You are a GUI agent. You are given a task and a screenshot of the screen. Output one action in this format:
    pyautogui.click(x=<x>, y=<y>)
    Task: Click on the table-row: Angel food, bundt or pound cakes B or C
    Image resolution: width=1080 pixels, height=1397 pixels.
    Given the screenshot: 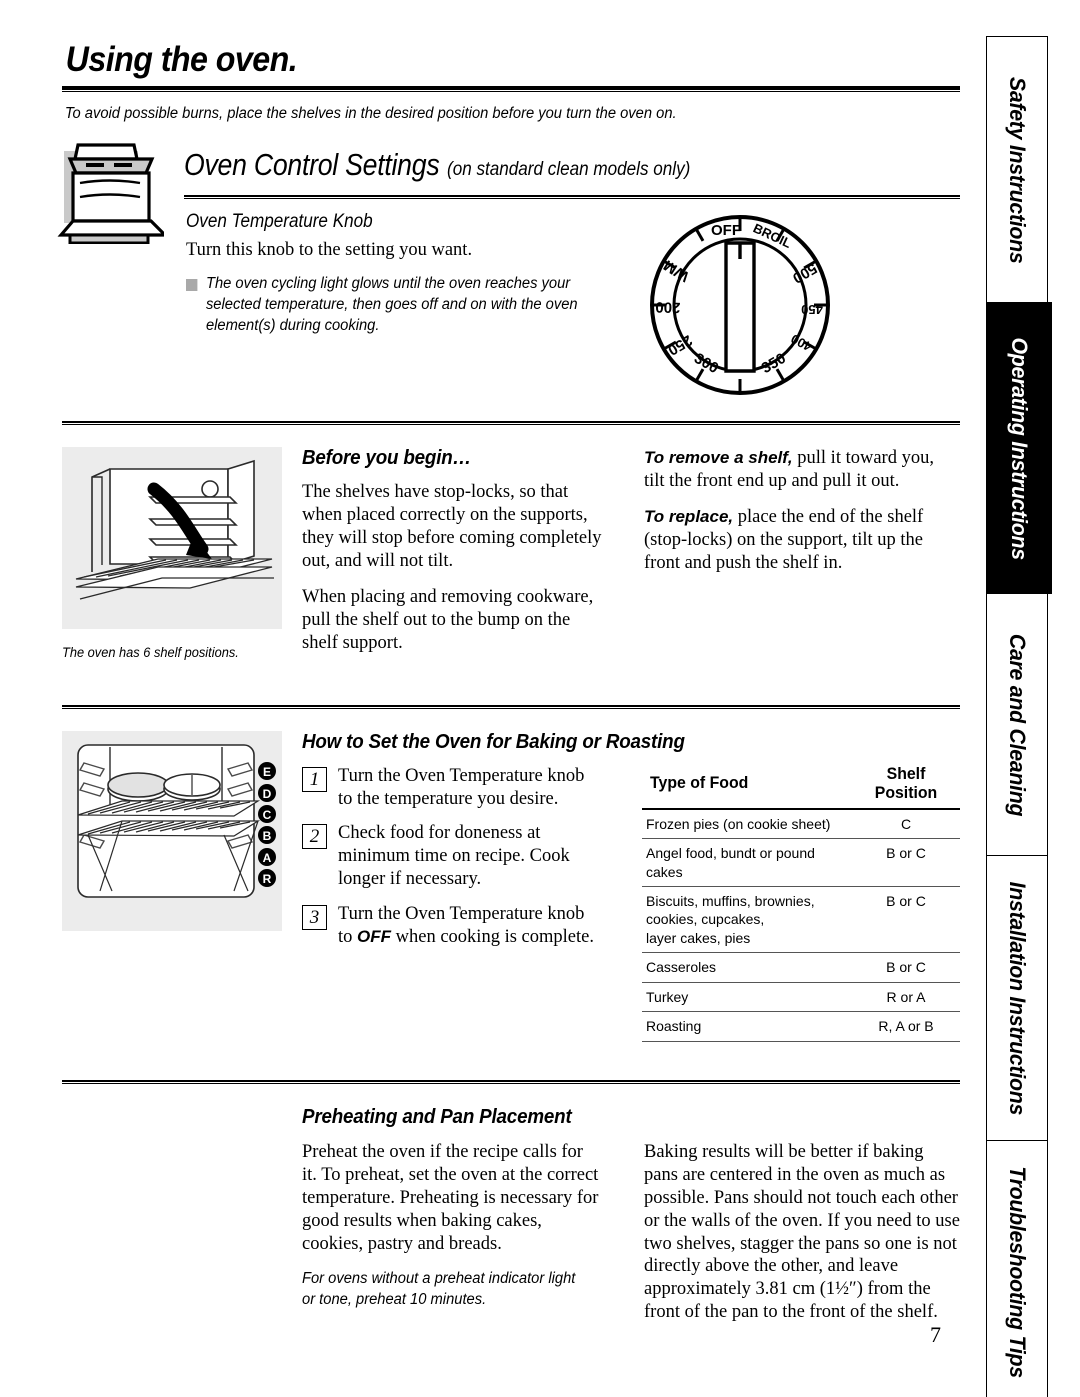 What is the action you would take?
    pyautogui.click(x=801, y=862)
    